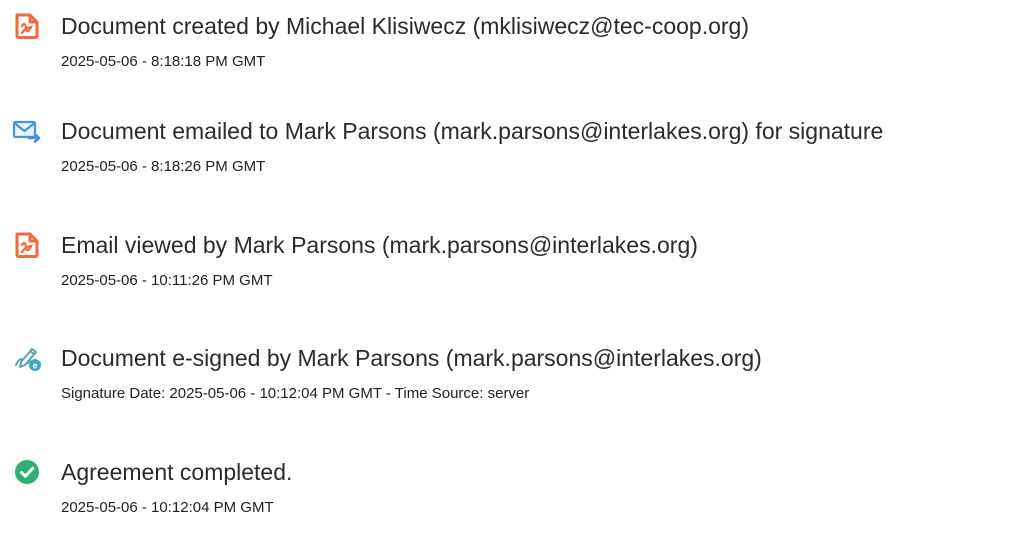 The height and width of the screenshot is (547, 1015). What do you see at coordinates (163, 166) in the screenshot?
I see `event-timestamp: 2025-05-06 - 8:18:26 PM GMT` at bounding box center [163, 166].